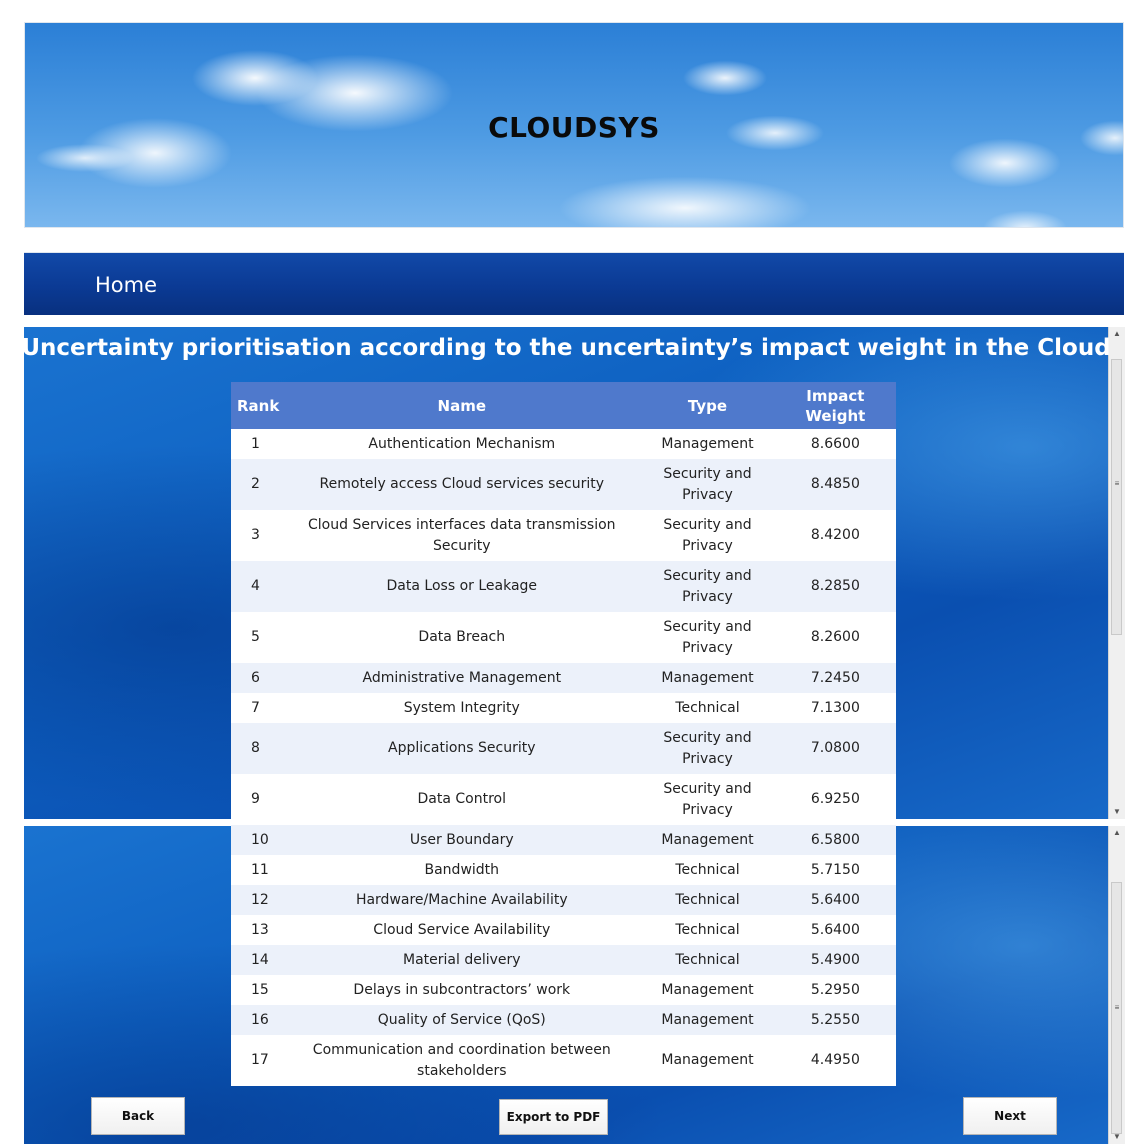  What do you see at coordinates (835, 960) in the screenshot?
I see `cell-impact-weight: 5.4900` at bounding box center [835, 960].